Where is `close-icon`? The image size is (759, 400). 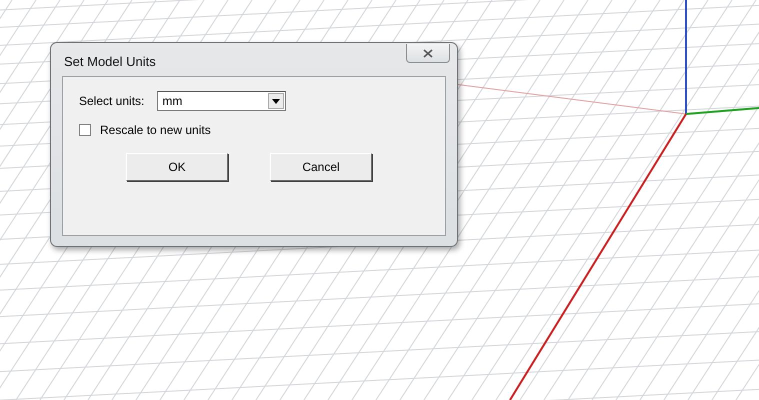 close-icon is located at coordinates (428, 53).